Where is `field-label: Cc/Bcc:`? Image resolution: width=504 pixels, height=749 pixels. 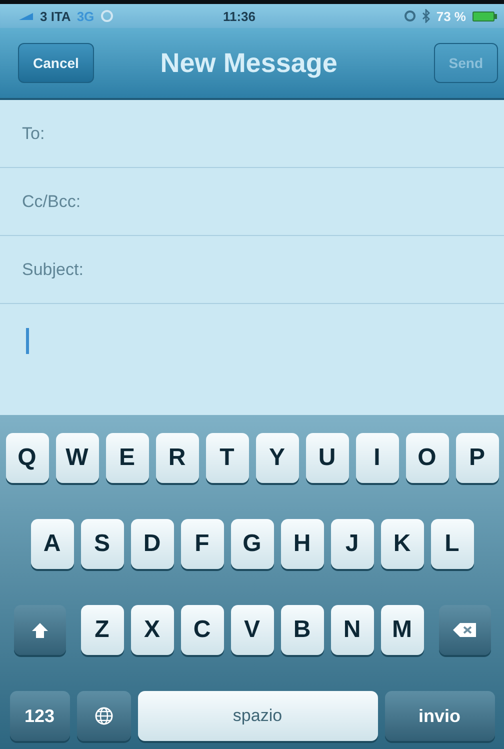
field-label: Cc/Bcc: is located at coordinates (51, 202).